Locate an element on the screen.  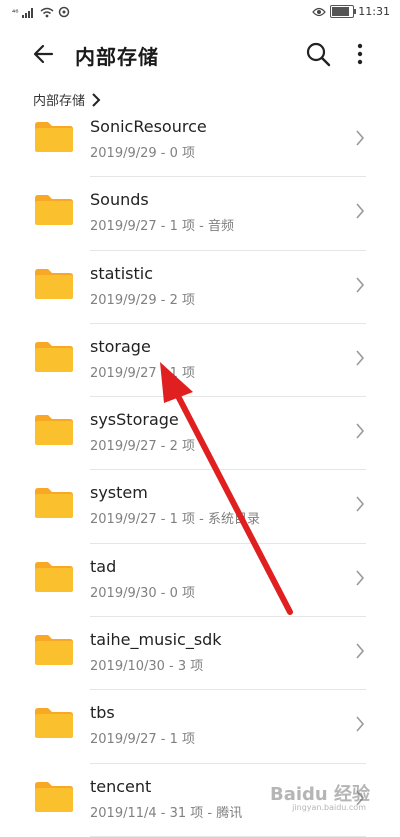
signal-icon is located at coordinates (28, 12).